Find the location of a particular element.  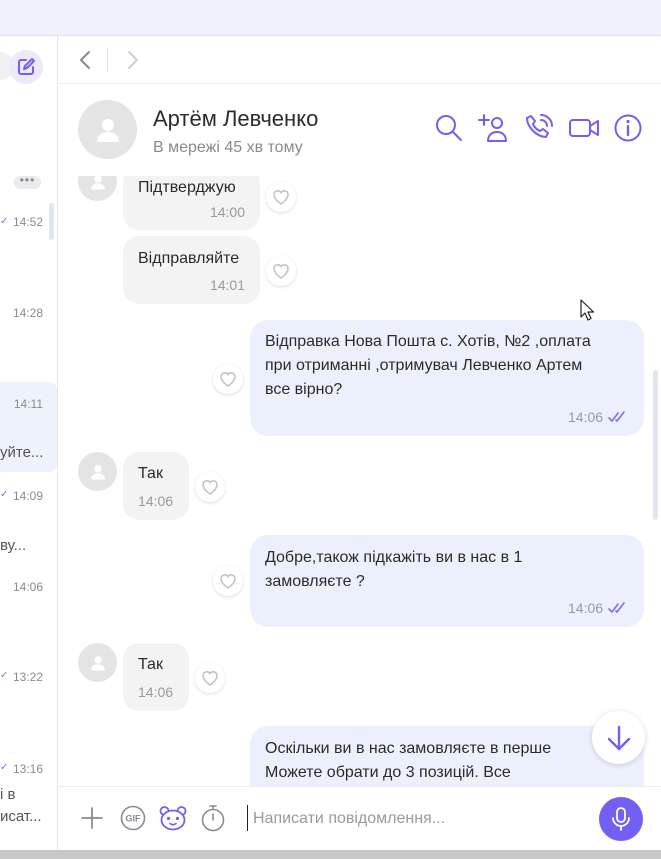

message-bubble-incoming: Підтверджую 14:00 is located at coordinates (191, 203).